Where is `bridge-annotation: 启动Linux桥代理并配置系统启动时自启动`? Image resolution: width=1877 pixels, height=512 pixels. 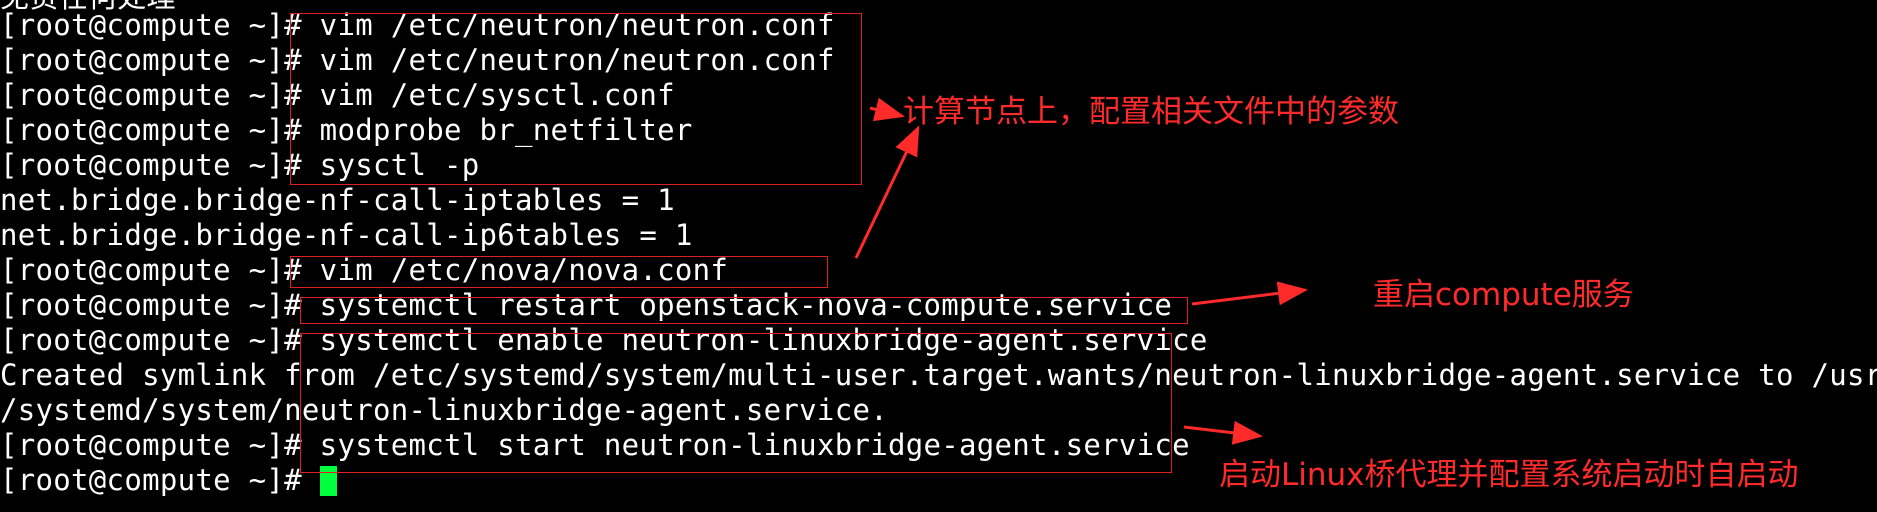 bridge-annotation: 启动Linux桥代理并配置系统启动时自启动 is located at coordinates (1509, 475).